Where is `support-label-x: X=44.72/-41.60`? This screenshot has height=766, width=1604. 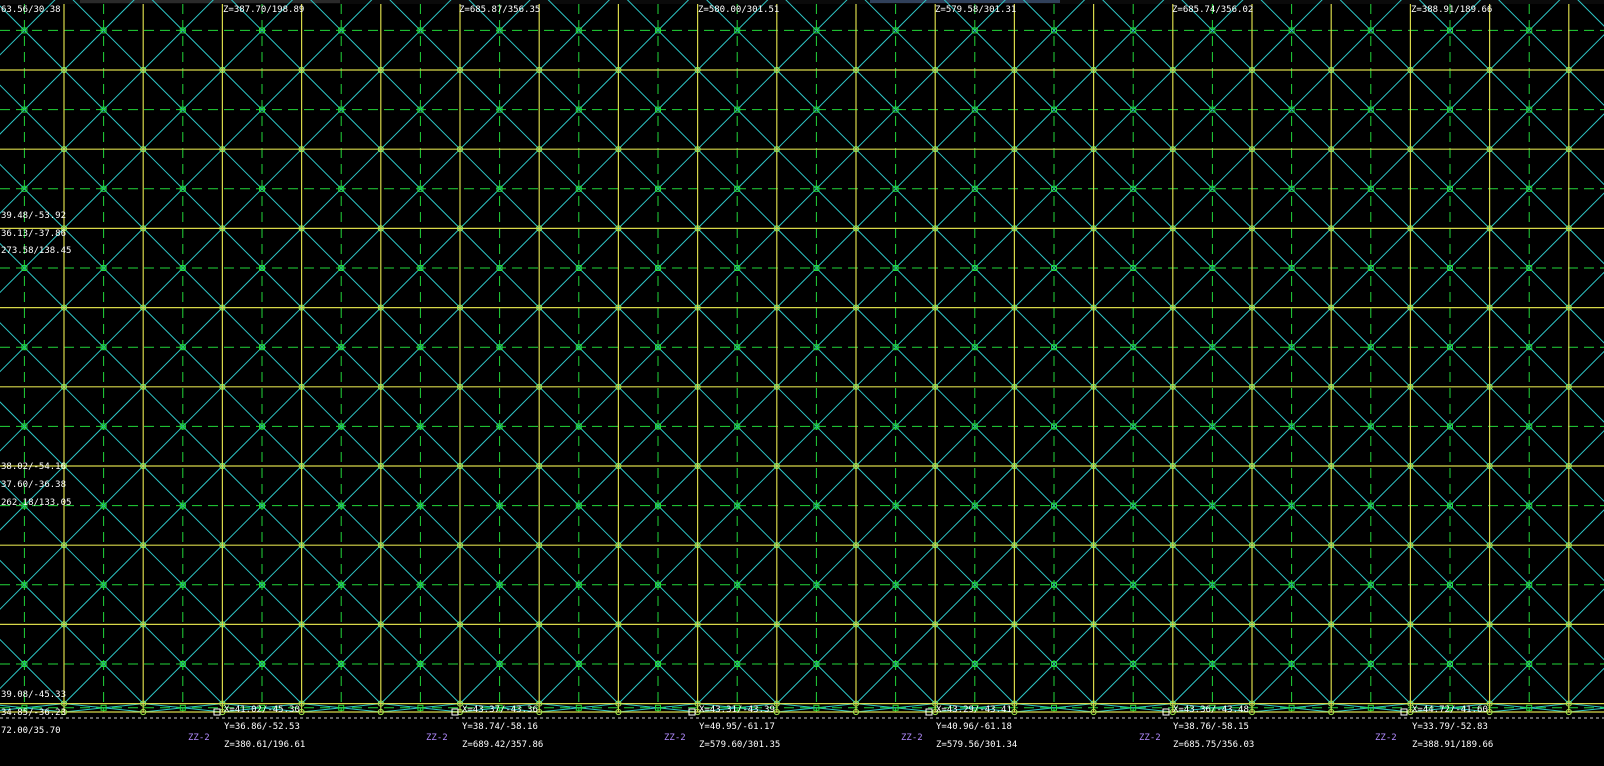 support-label-x: X=44.72/-41.60 is located at coordinates (1450, 710).